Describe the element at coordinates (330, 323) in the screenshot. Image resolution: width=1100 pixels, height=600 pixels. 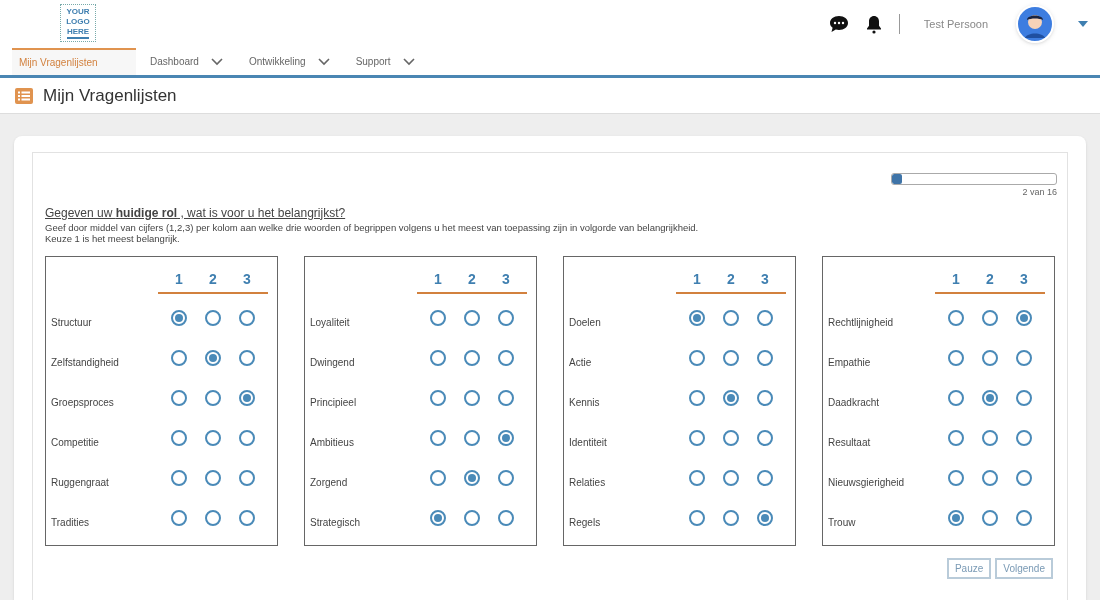
I see `option-label: Loyaliteit` at that location.